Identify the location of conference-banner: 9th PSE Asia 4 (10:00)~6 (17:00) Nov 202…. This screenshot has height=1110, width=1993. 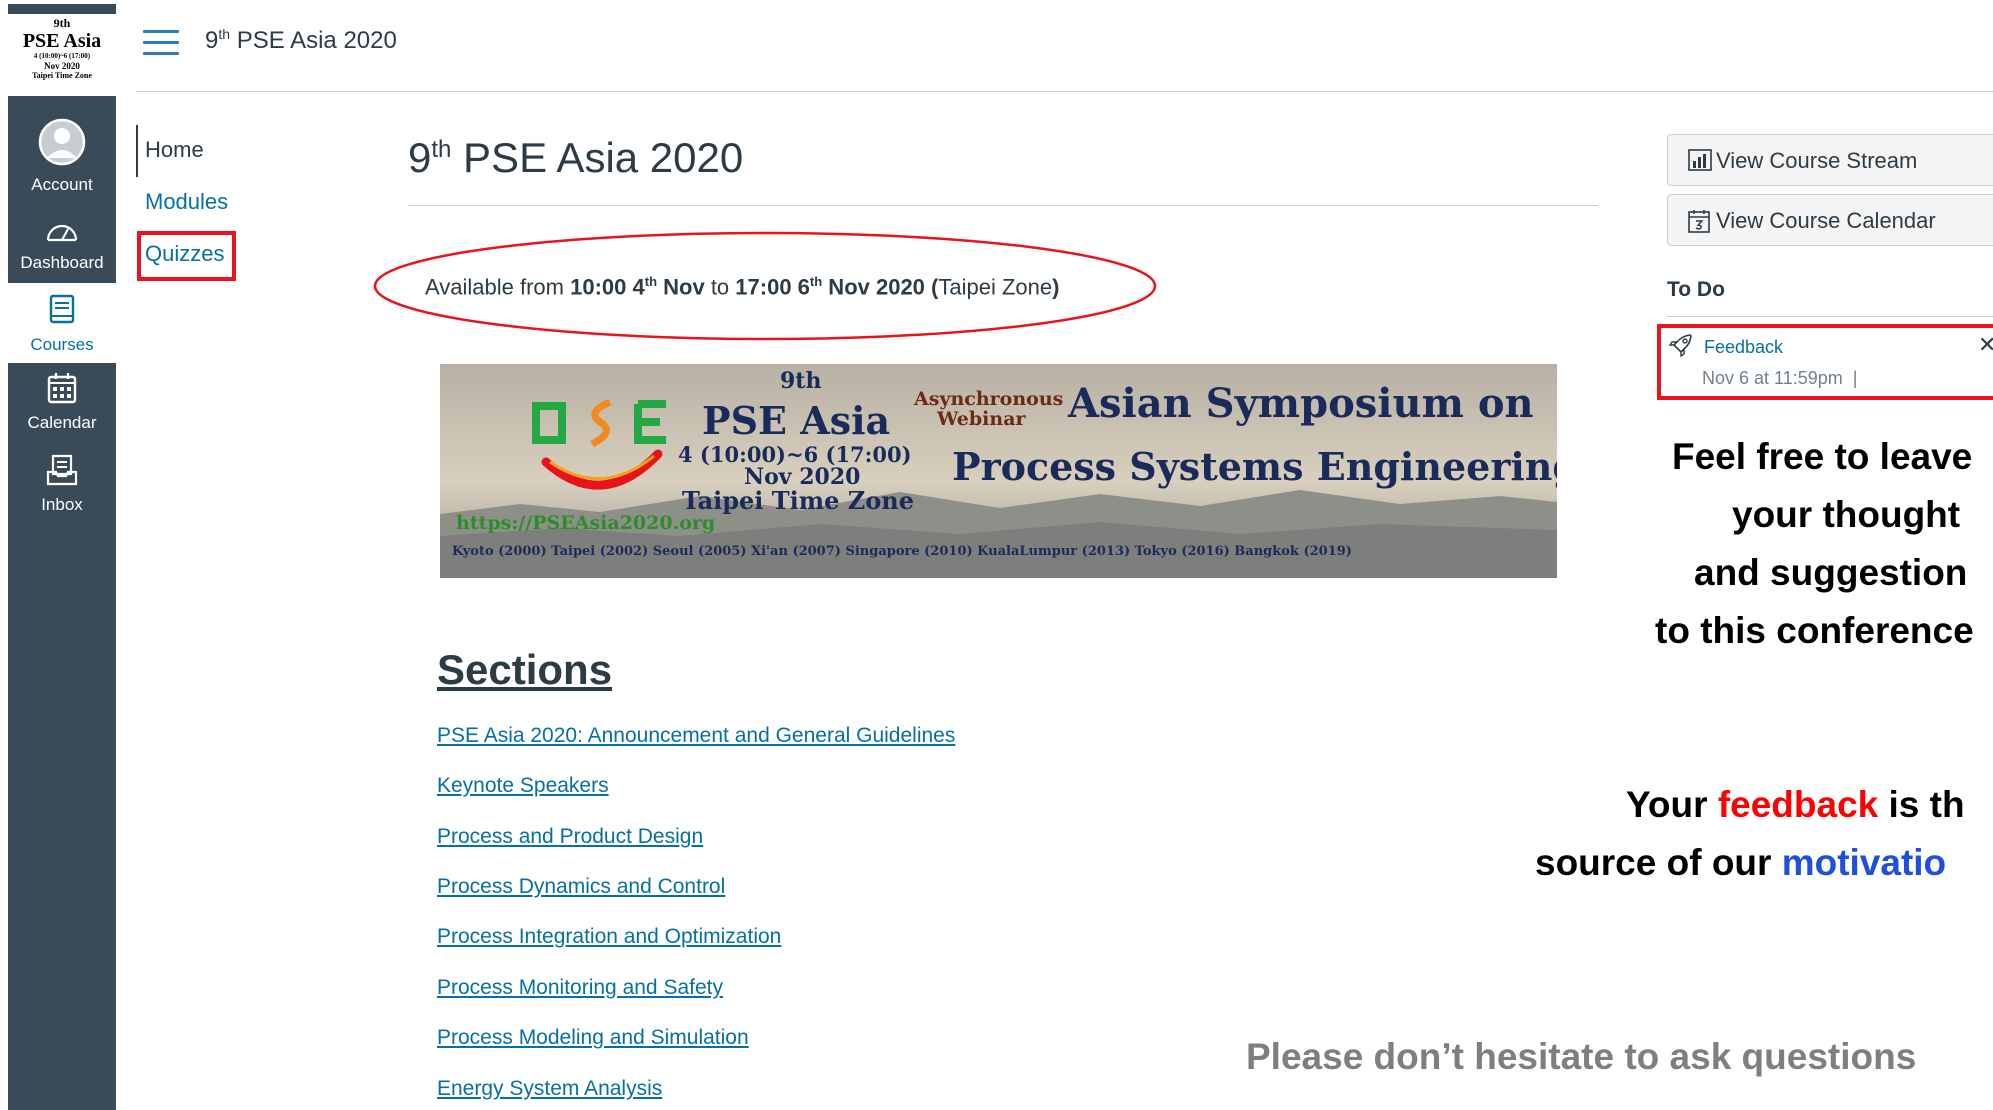
(998, 471).